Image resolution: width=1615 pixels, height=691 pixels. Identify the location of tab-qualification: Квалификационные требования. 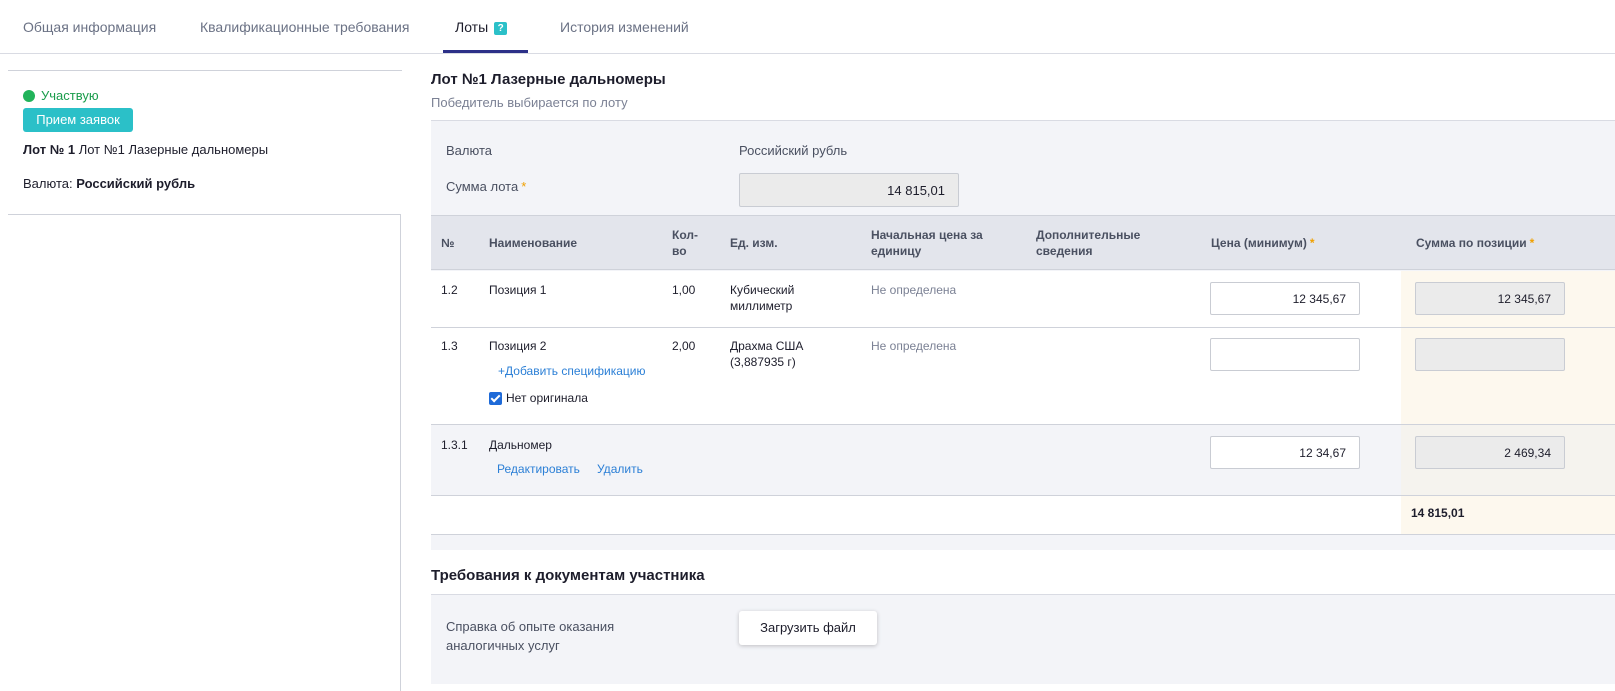
(304, 27).